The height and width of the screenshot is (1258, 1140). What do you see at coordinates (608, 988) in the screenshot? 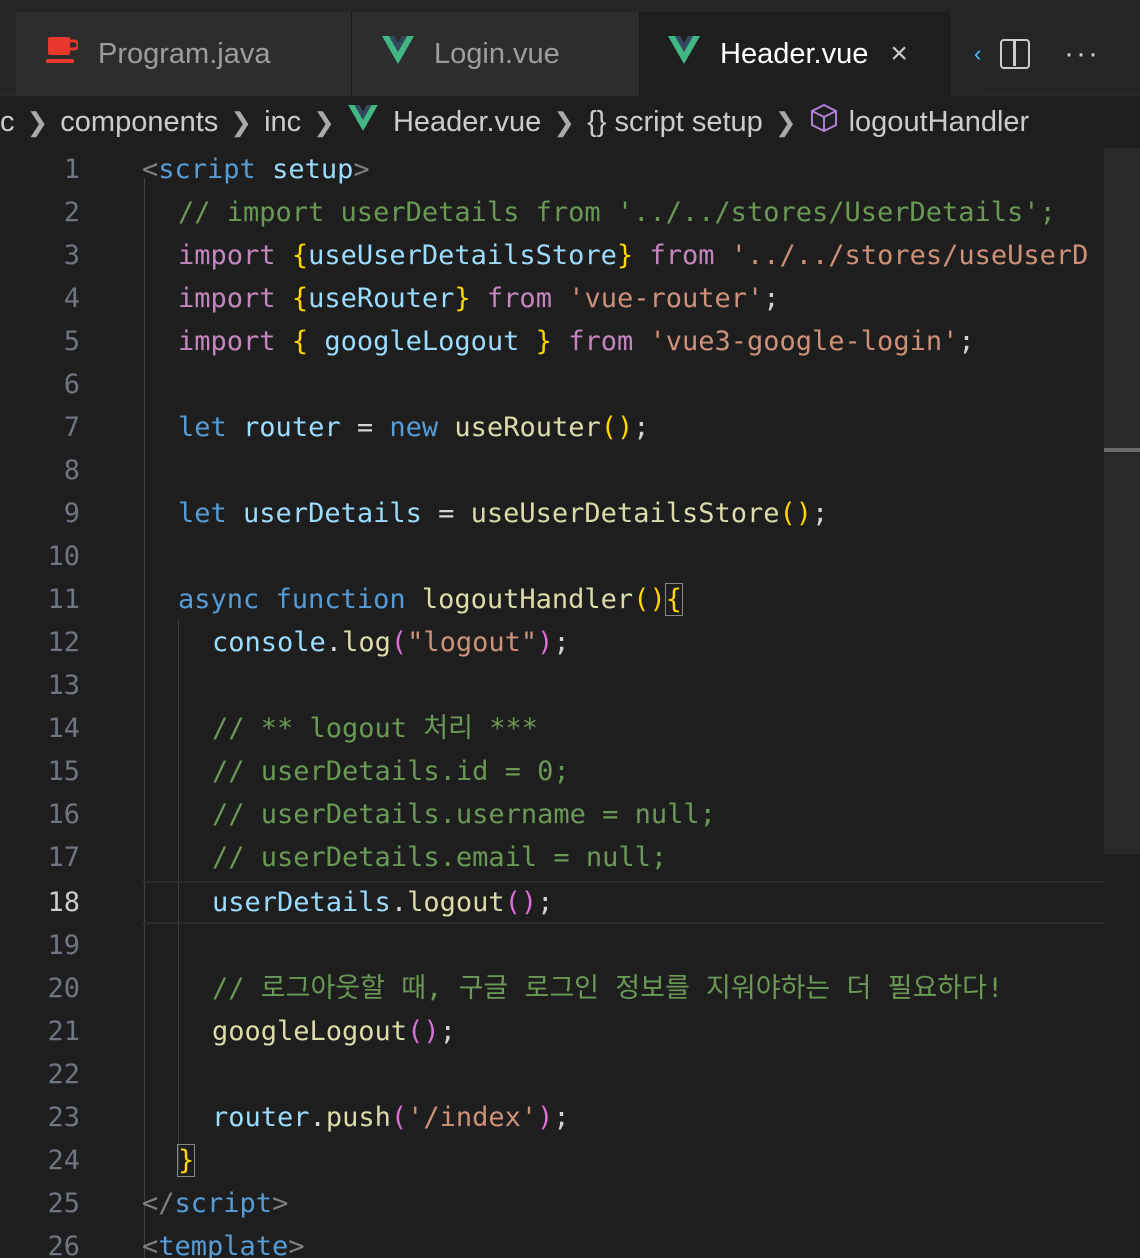
I see `code-comment: // 로그아웃할 때, 구글 로그인 정보를 지워야하는 더 필요하다!` at bounding box center [608, 988].